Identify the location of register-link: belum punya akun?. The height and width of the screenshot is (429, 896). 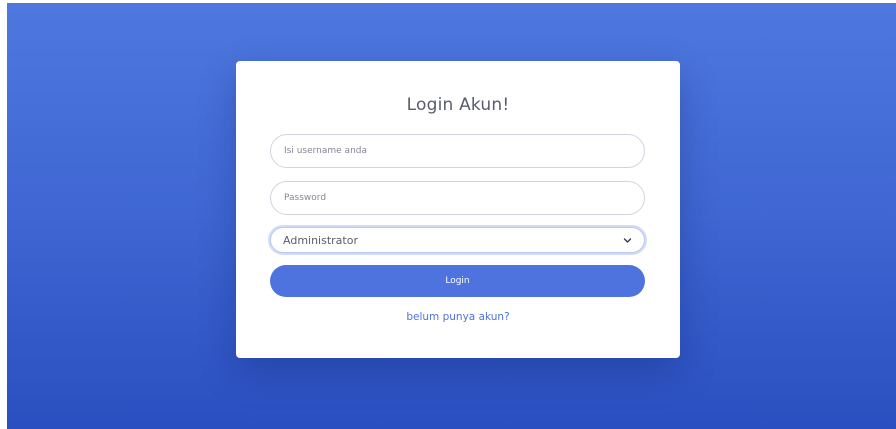
(458, 317).